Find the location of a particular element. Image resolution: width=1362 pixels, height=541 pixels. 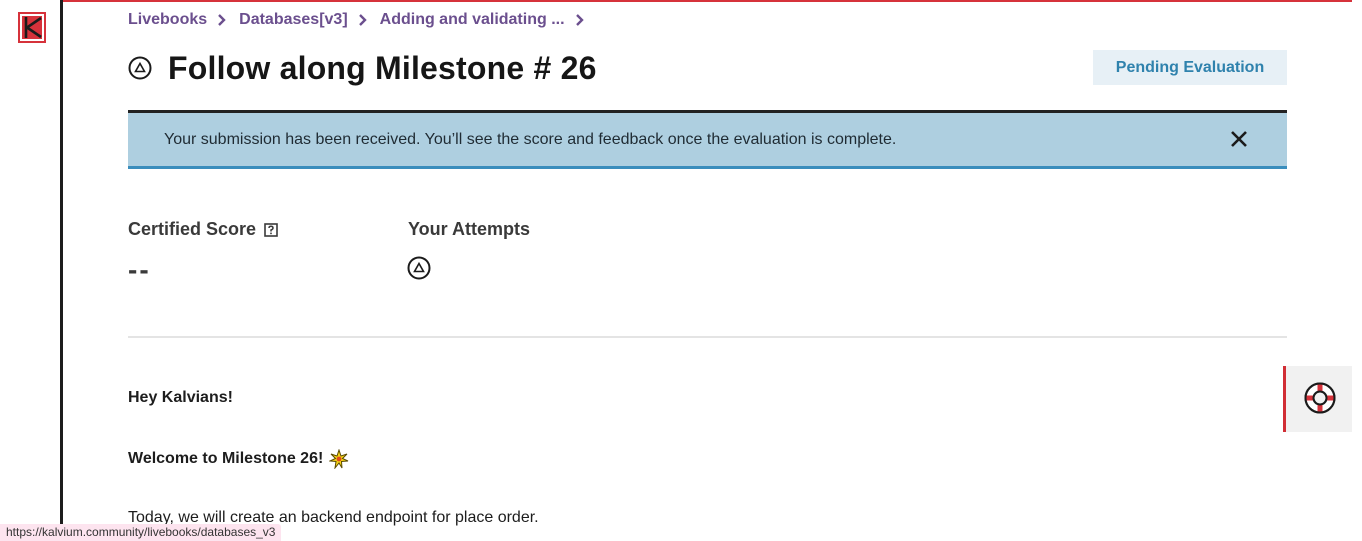

status-badge: Pending Evaluation is located at coordinates (1190, 67).